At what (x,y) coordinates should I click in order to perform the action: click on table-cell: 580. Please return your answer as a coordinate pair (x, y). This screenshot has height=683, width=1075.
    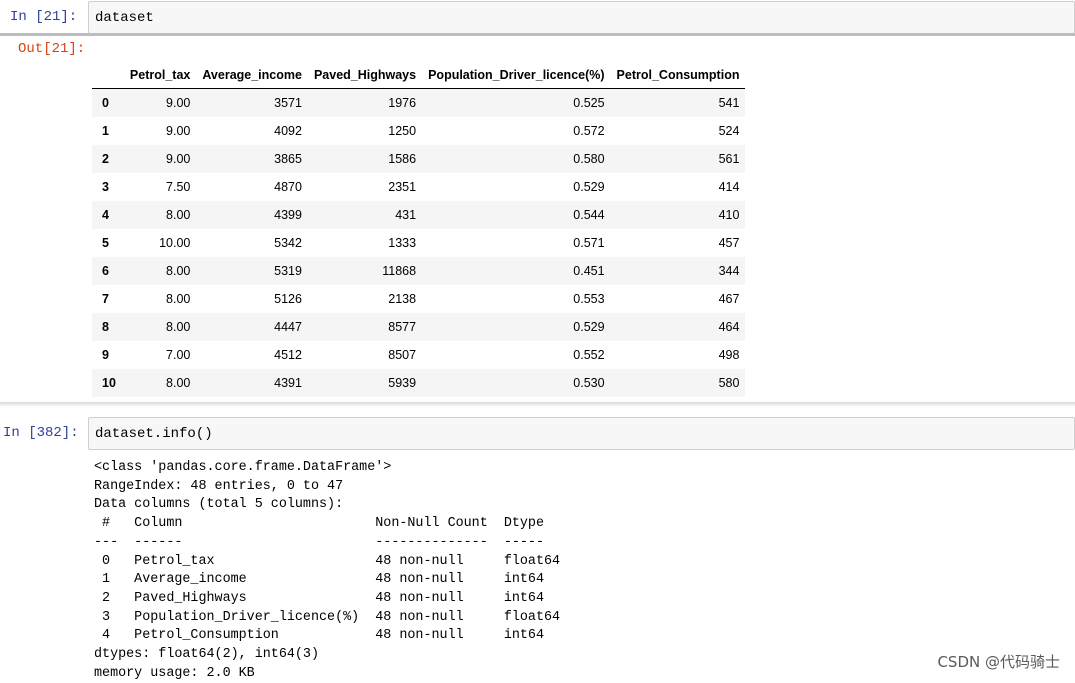
    Looking at the image, I should click on (729, 383).